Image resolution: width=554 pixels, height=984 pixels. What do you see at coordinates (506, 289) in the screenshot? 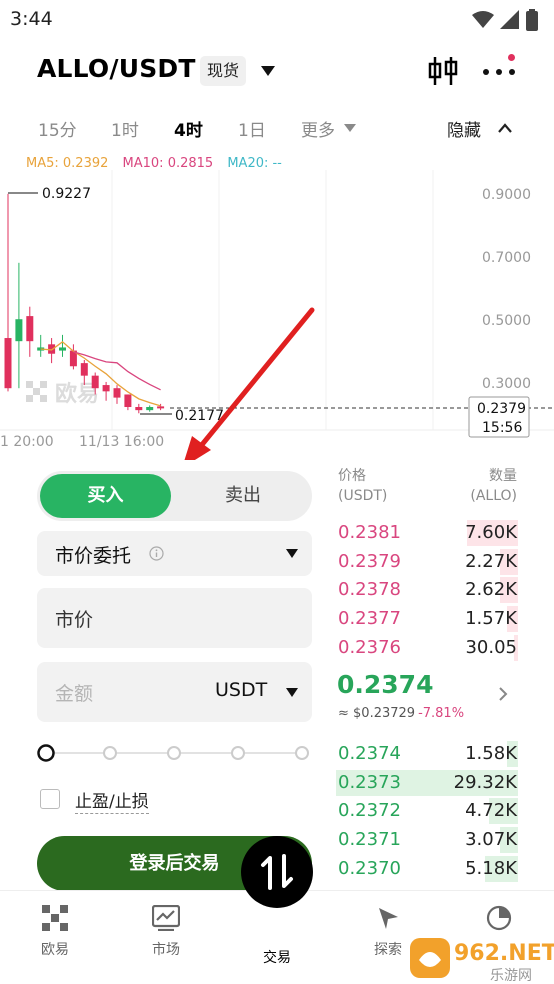
I see `y-axis-ticks: 0.9000 0.7000 0.5000 0.3000` at bounding box center [506, 289].